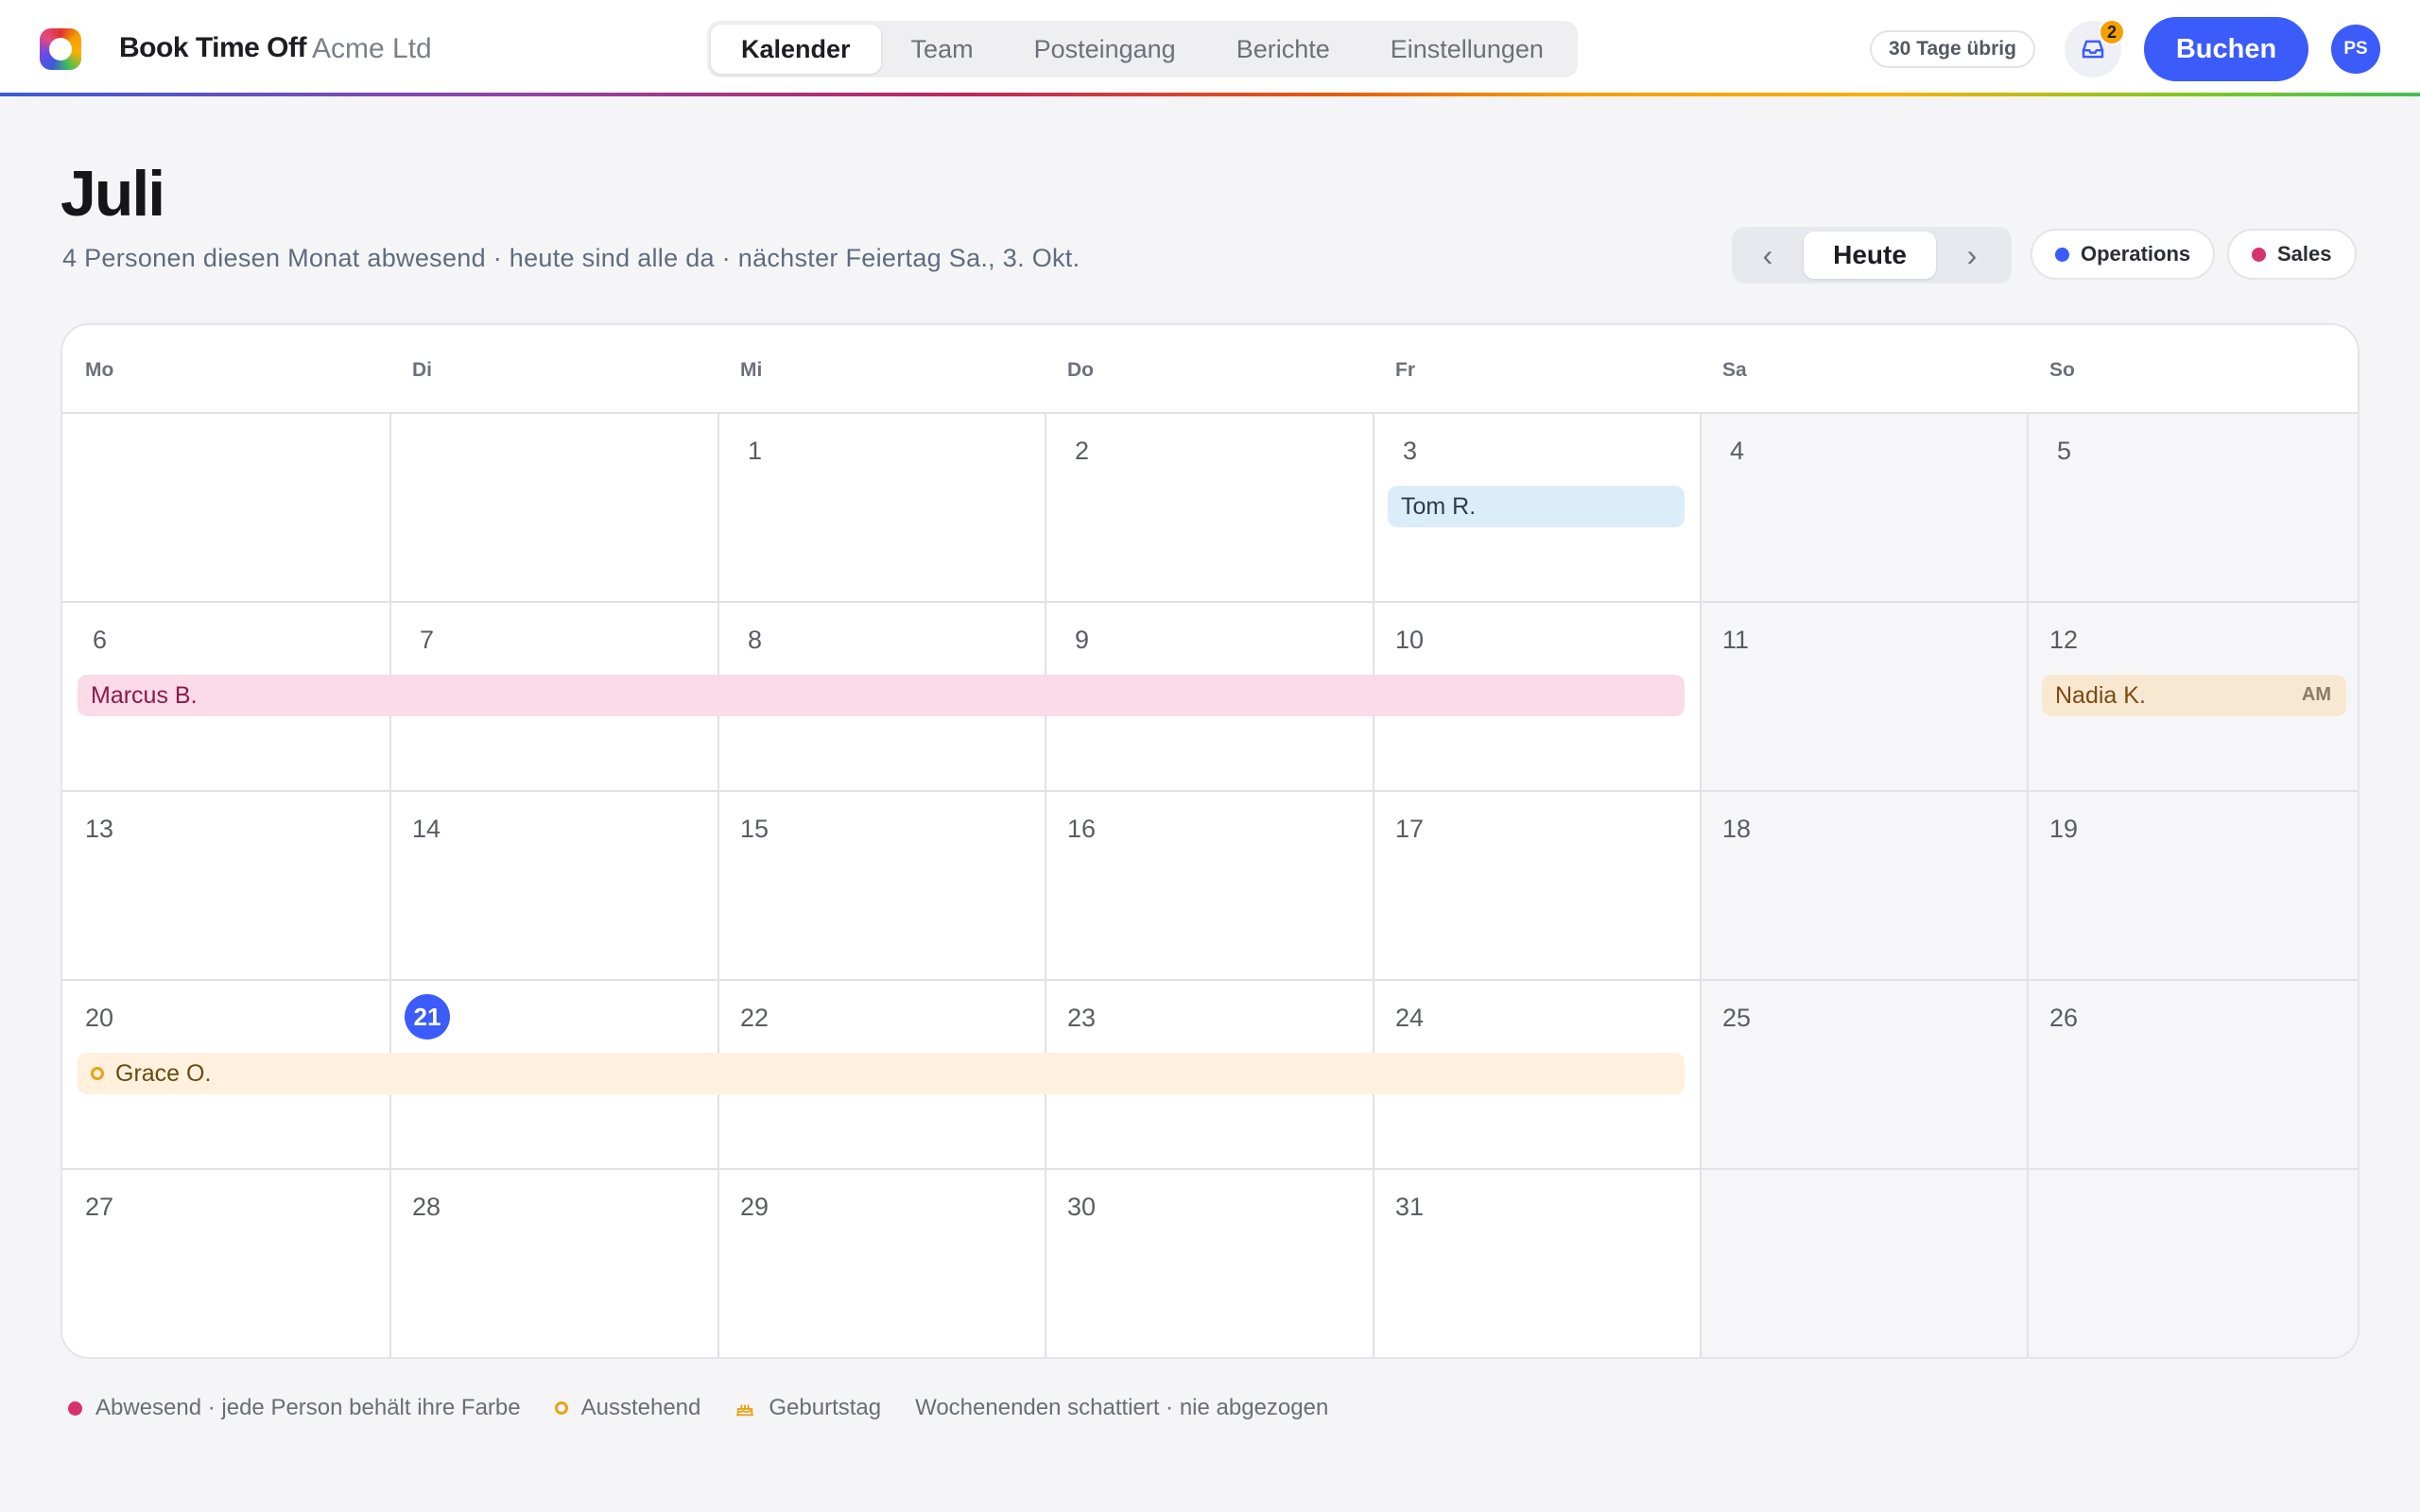  What do you see at coordinates (2304, 254) in the screenshot?
I see `team-filter-label: Sales` at bounding box center [2304, 254].